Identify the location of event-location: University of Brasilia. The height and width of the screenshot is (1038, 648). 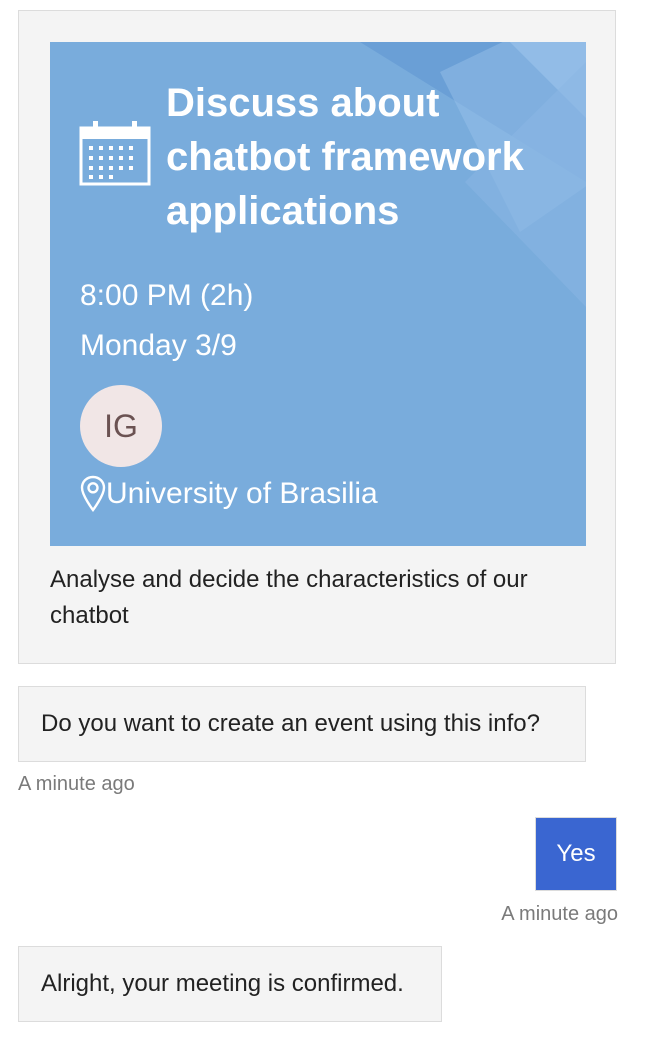
(229, 494).